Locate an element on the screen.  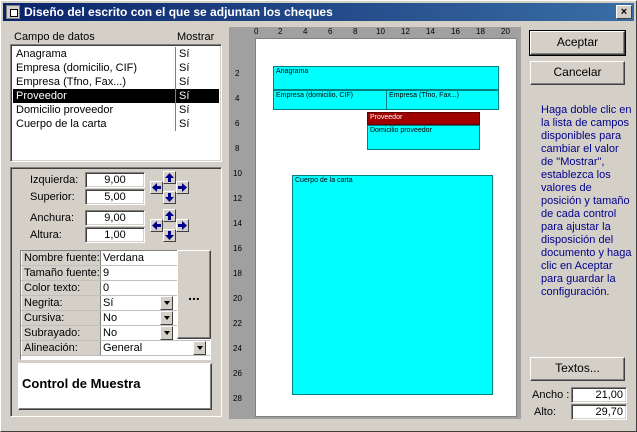
list-item-name: Empresa (domicilio, CIF) is located at coordinates (77, 68).